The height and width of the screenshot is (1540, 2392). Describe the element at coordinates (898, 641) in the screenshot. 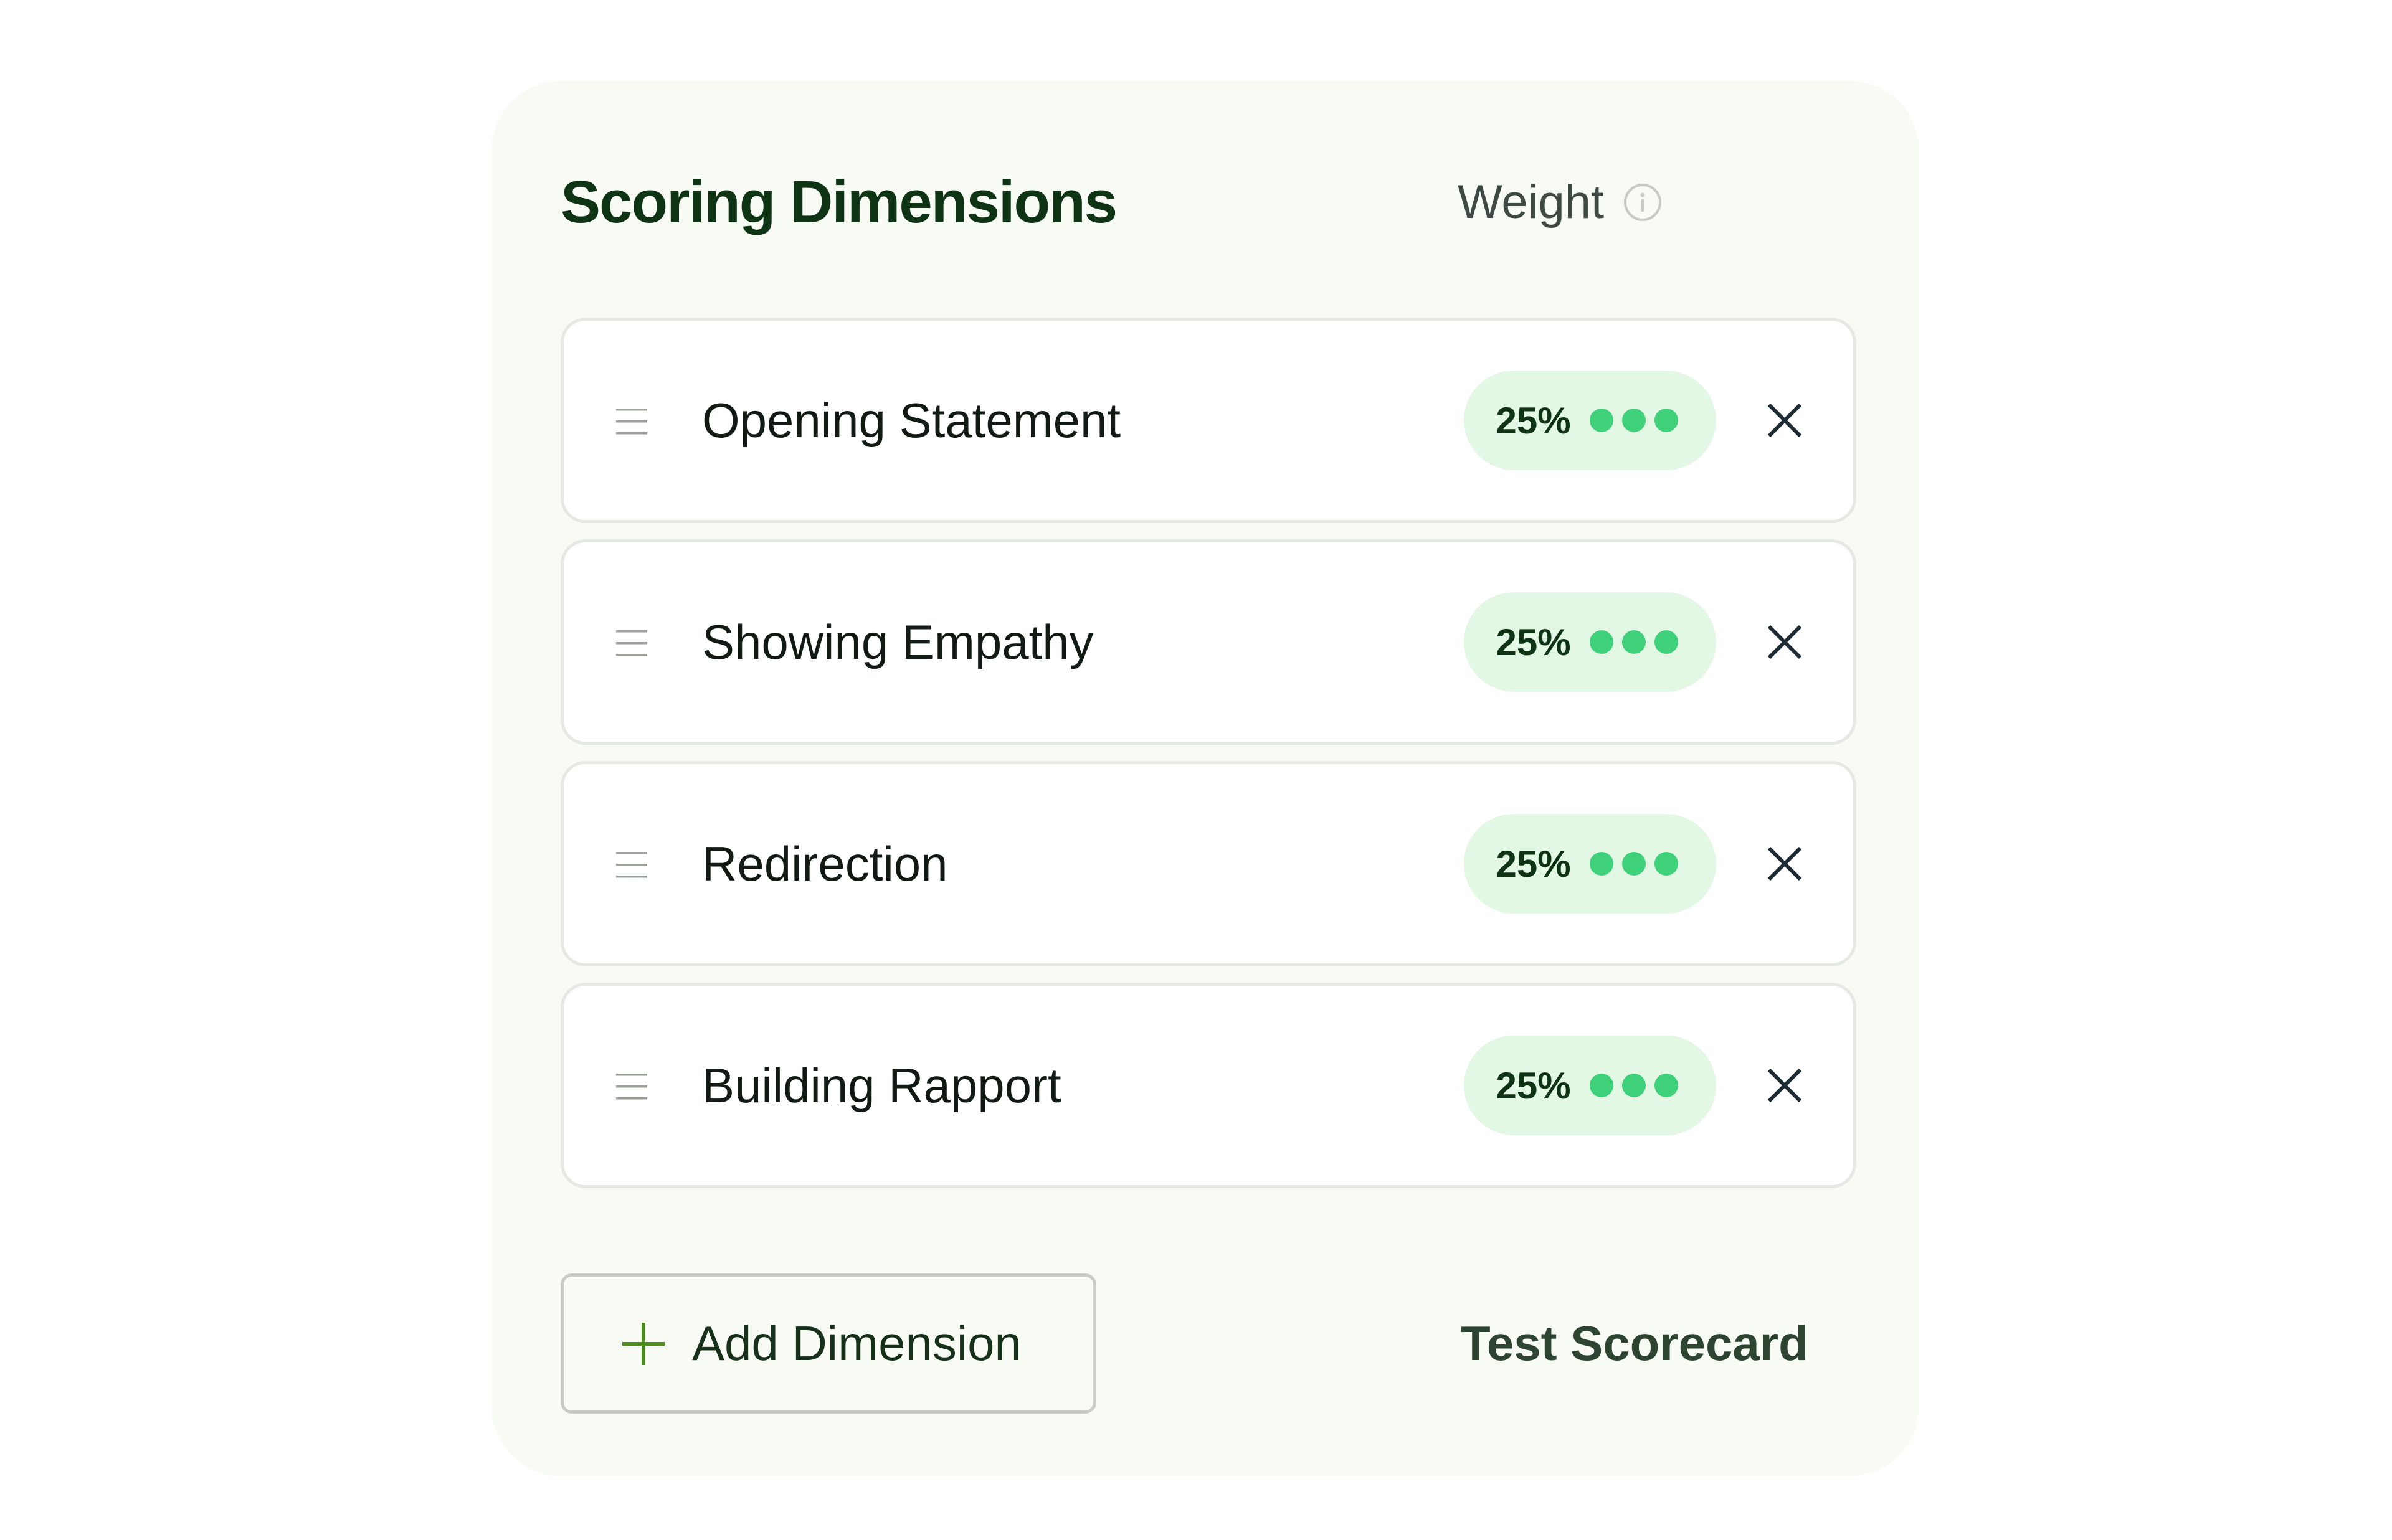

I see `dimension-label: Showing Empathy` at that location.